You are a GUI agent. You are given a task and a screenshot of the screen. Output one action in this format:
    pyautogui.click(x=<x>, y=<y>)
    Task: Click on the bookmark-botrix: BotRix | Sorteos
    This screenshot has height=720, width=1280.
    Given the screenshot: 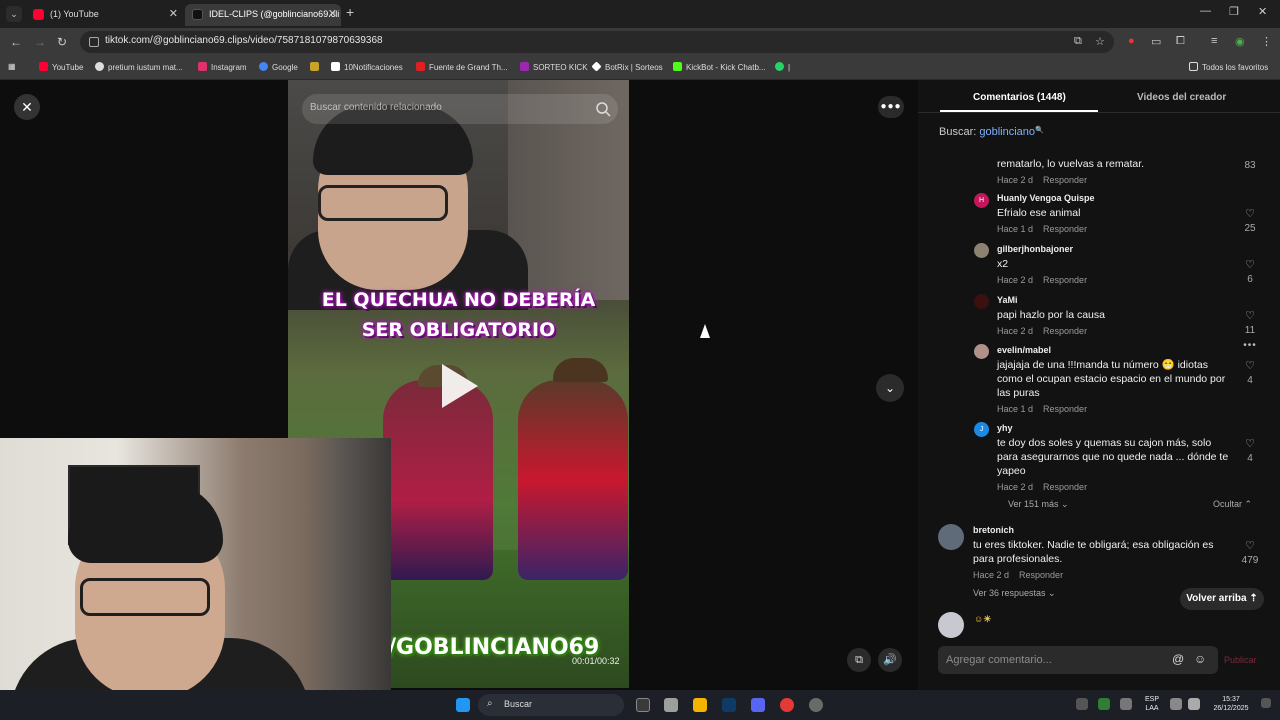 What is the action you would take?
    pyautogui.click(x=627, y=66)
    